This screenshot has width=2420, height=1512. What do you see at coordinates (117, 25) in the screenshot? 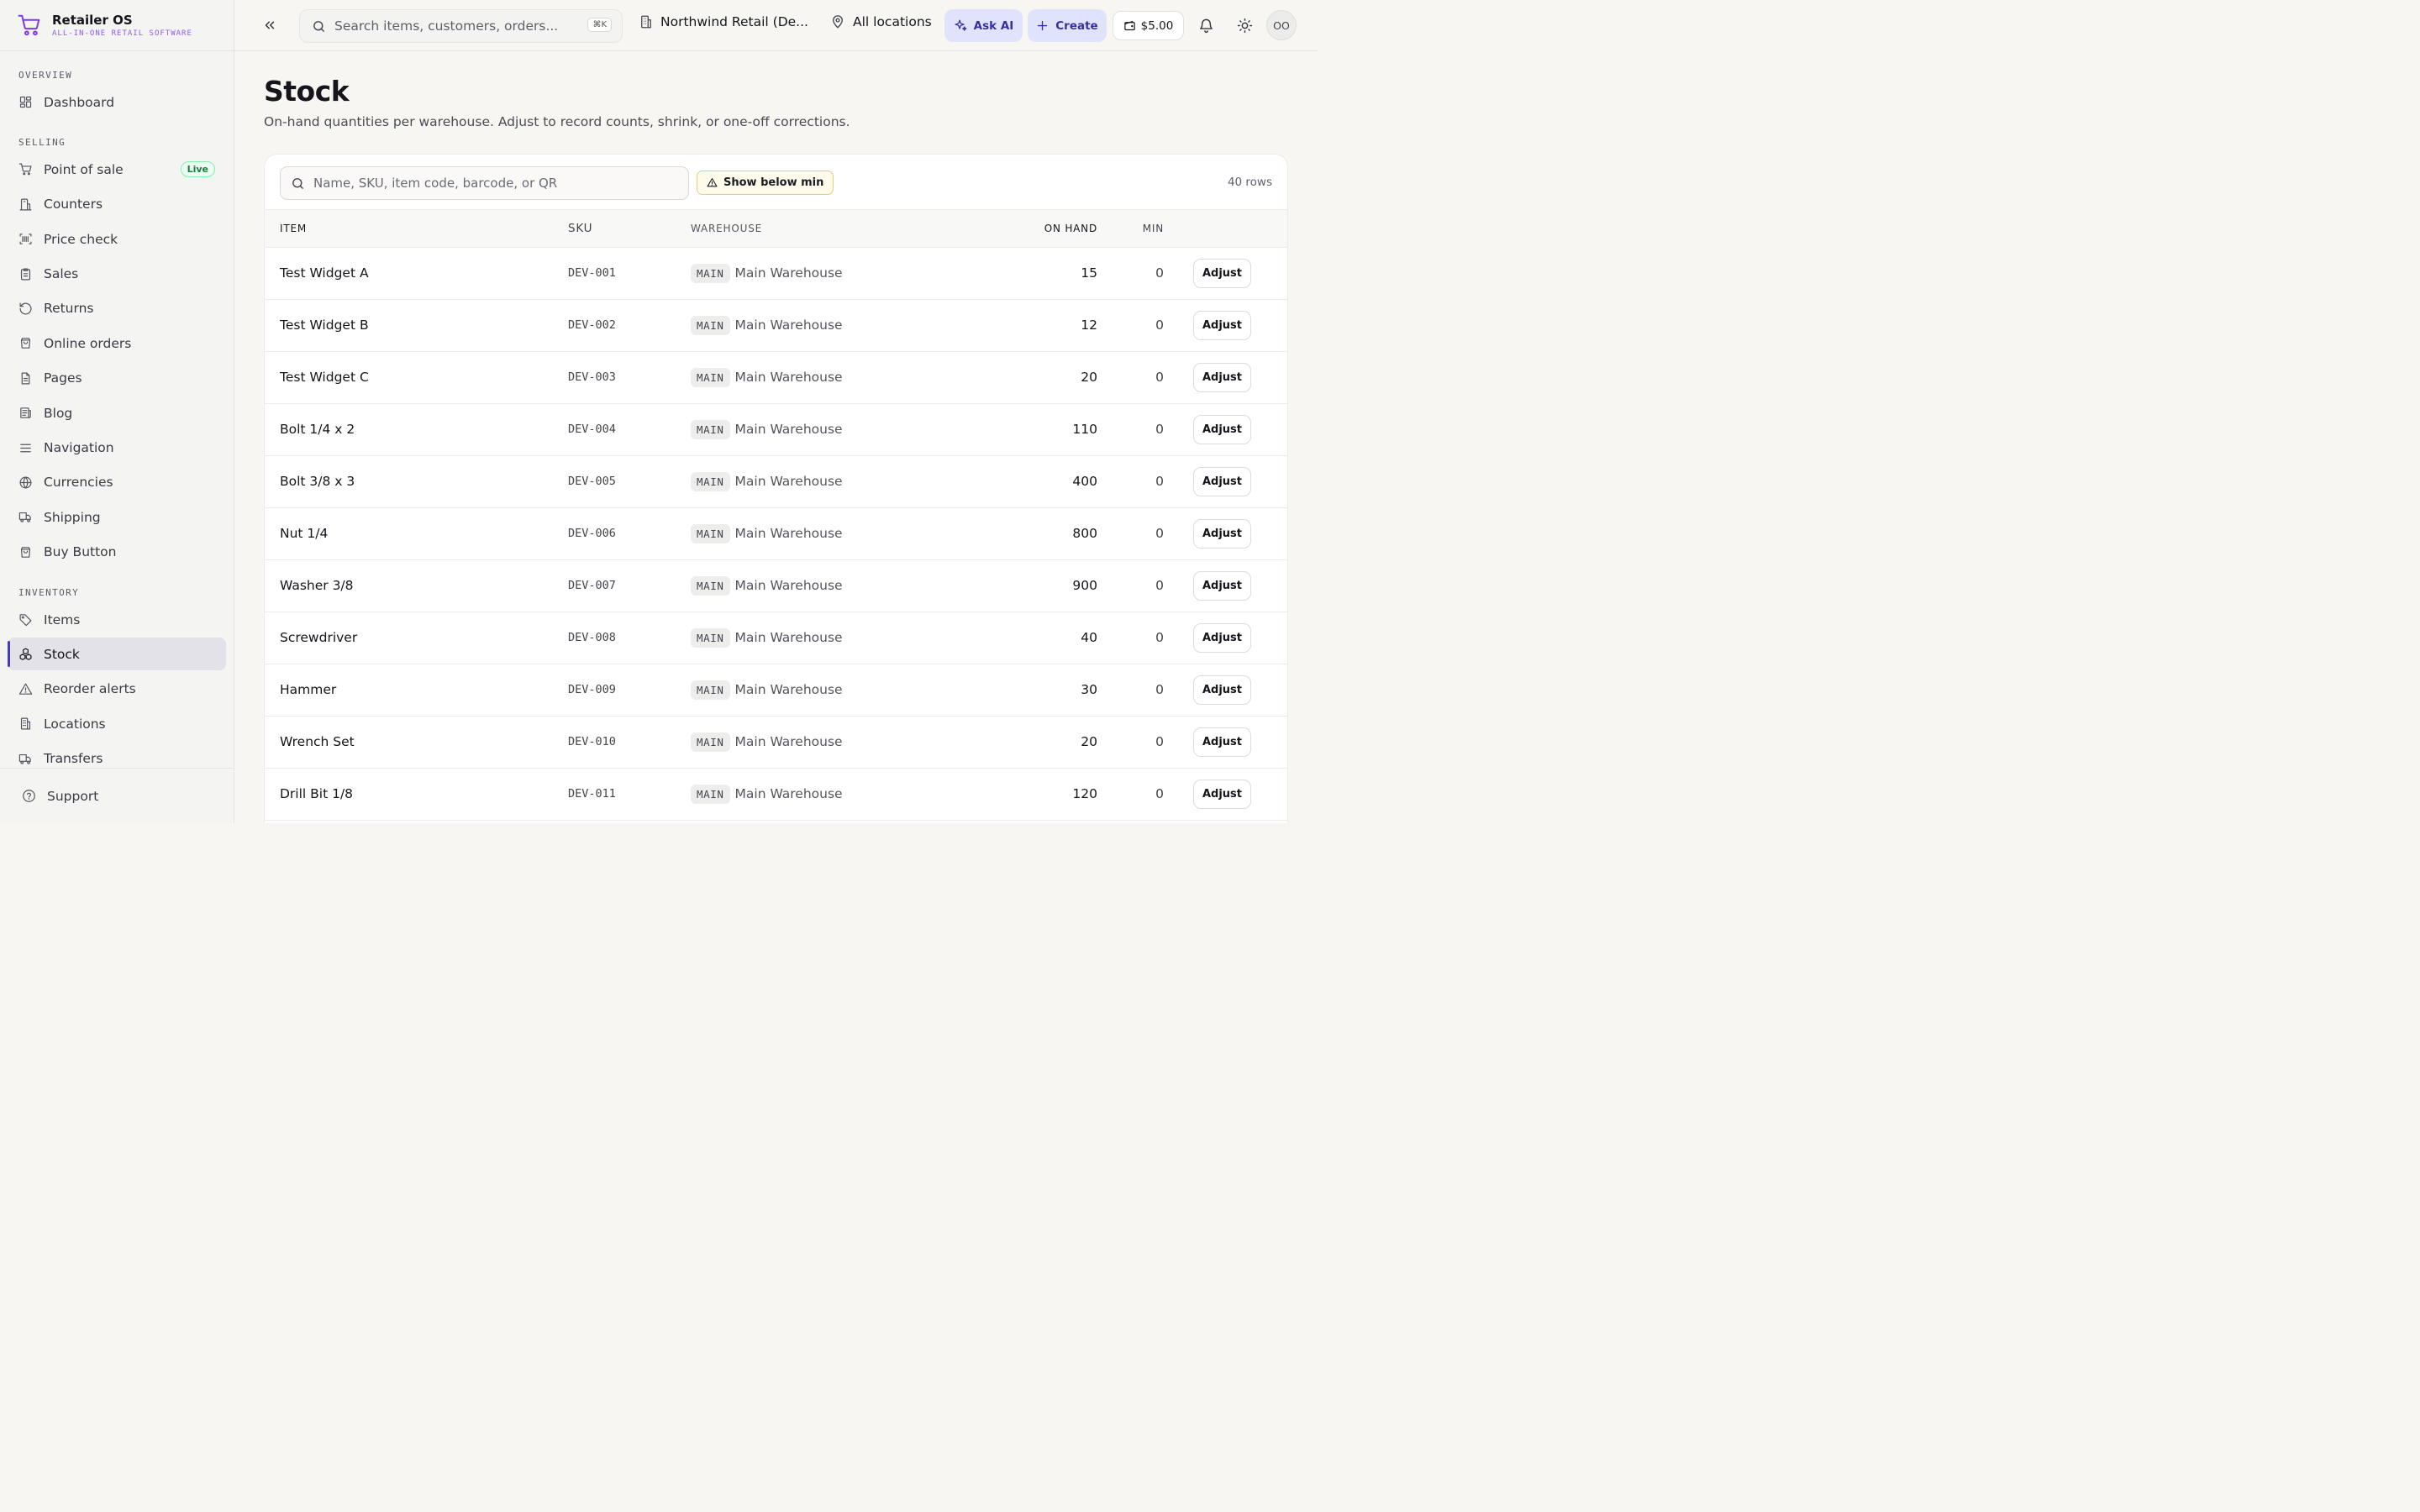
I see `brand: Retailer OS ALL-IN-ONE RETAIL SOFTWARE` at bounding box center [117, 25].